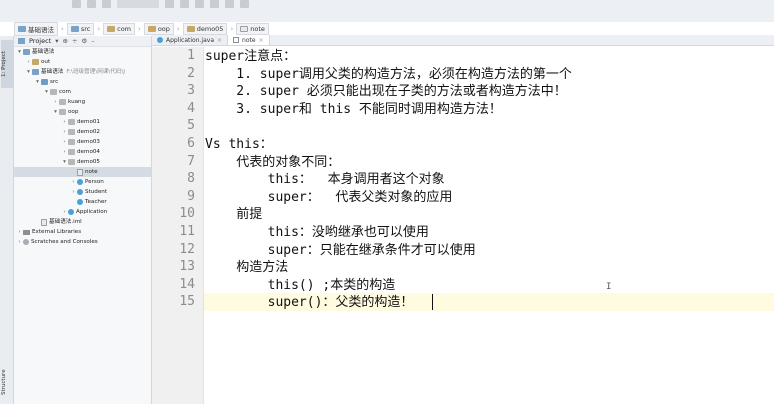 This screenshot has height=404, width=774. What do you see at coordinates (82, 112) in the screenshot?
I see `tree-item: ▾ oop` at bounding box center [82, 112].